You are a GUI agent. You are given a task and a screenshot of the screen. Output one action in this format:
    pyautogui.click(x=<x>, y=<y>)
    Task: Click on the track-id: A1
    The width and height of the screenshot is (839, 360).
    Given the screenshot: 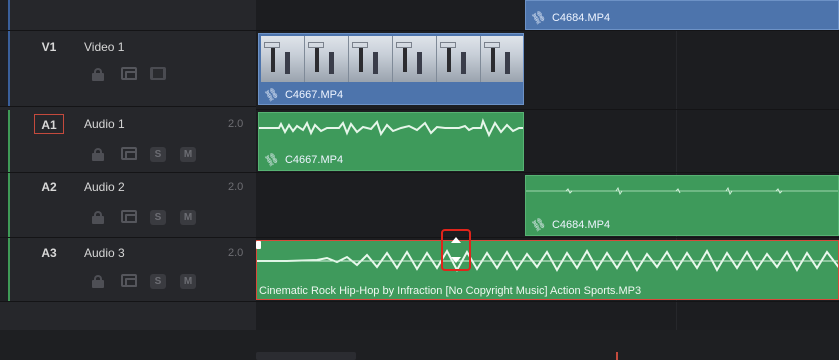 What is the action you would take?
    pyautogui.click(x=49, y=124)
    